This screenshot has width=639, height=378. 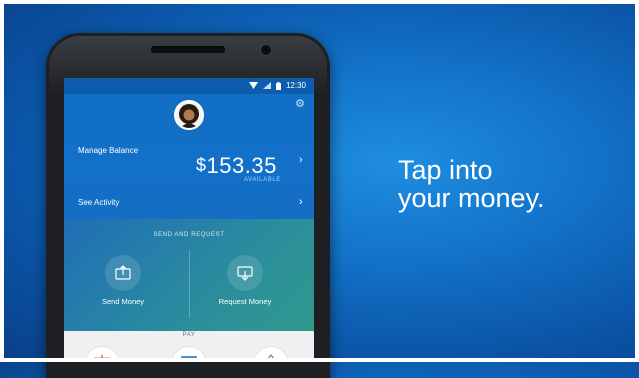 What do you see at coordinates (300, 104) in the screenshot?
I see `gear-icon: ⚙` at bounding box center [300, 104].